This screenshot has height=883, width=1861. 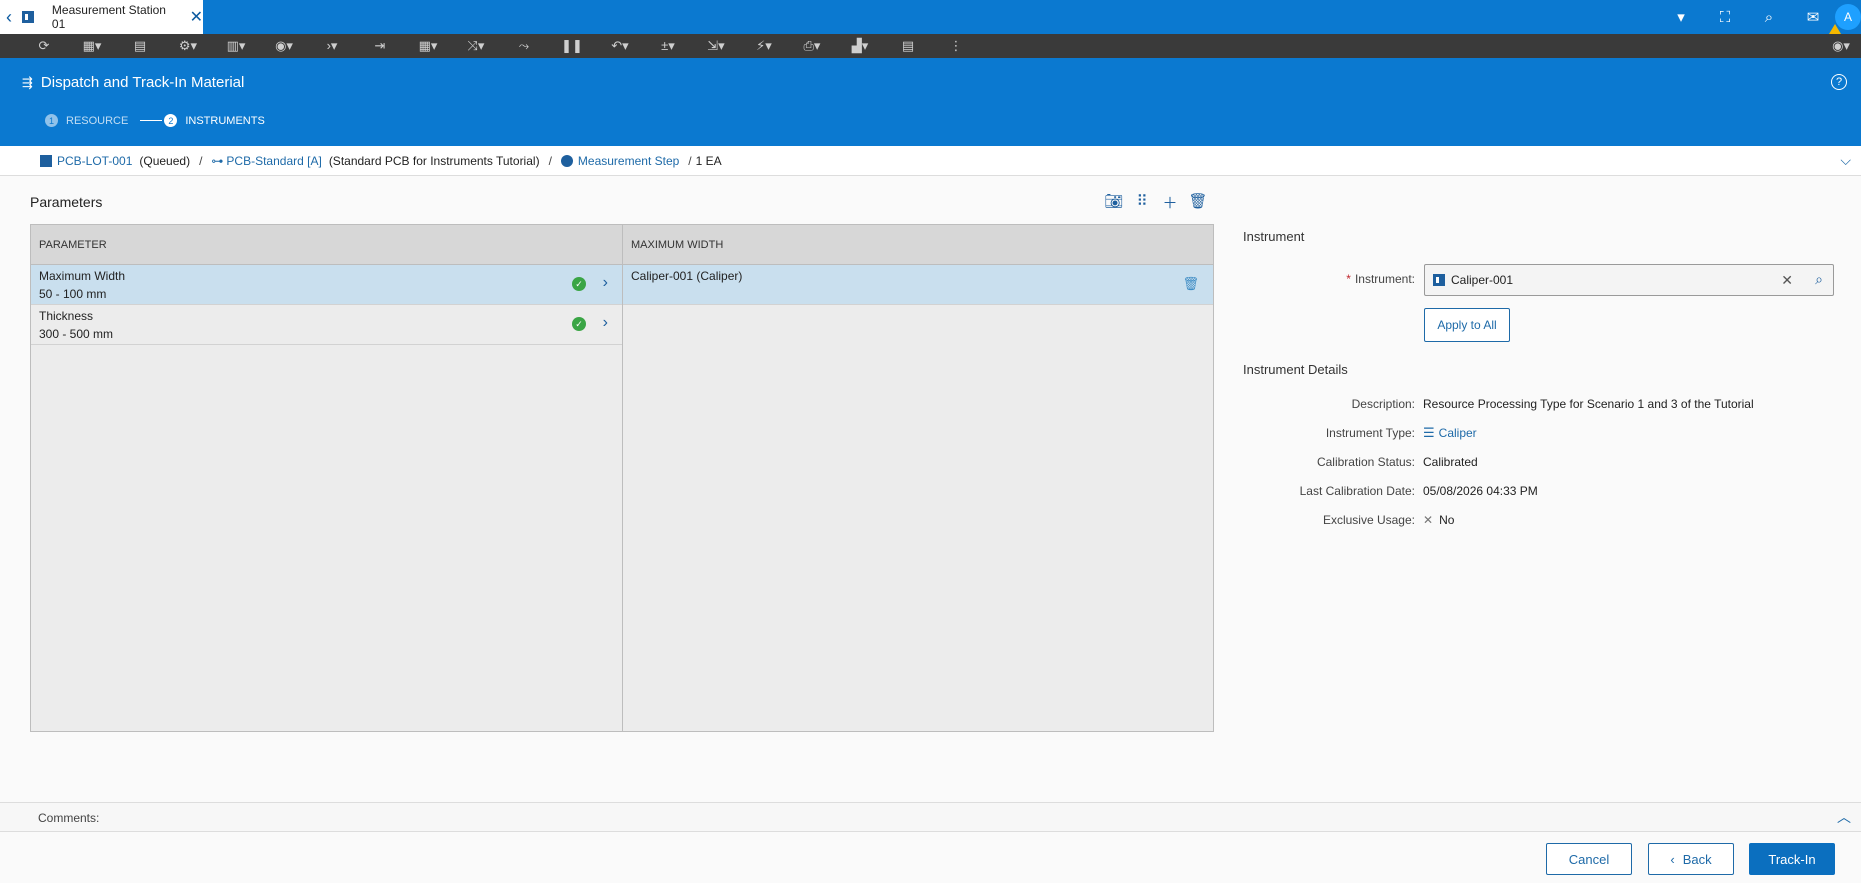 What do you see at coordinates (956, 46) in the screenshot?
I see `more-icon: ⋮` at bounding box center [956, 46].